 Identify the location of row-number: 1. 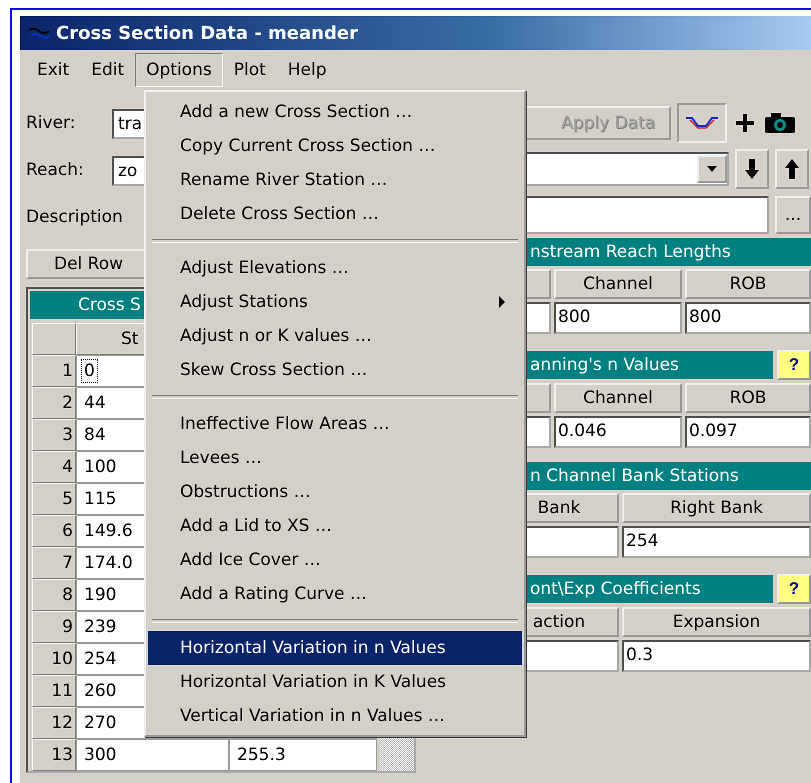
(54, 371).